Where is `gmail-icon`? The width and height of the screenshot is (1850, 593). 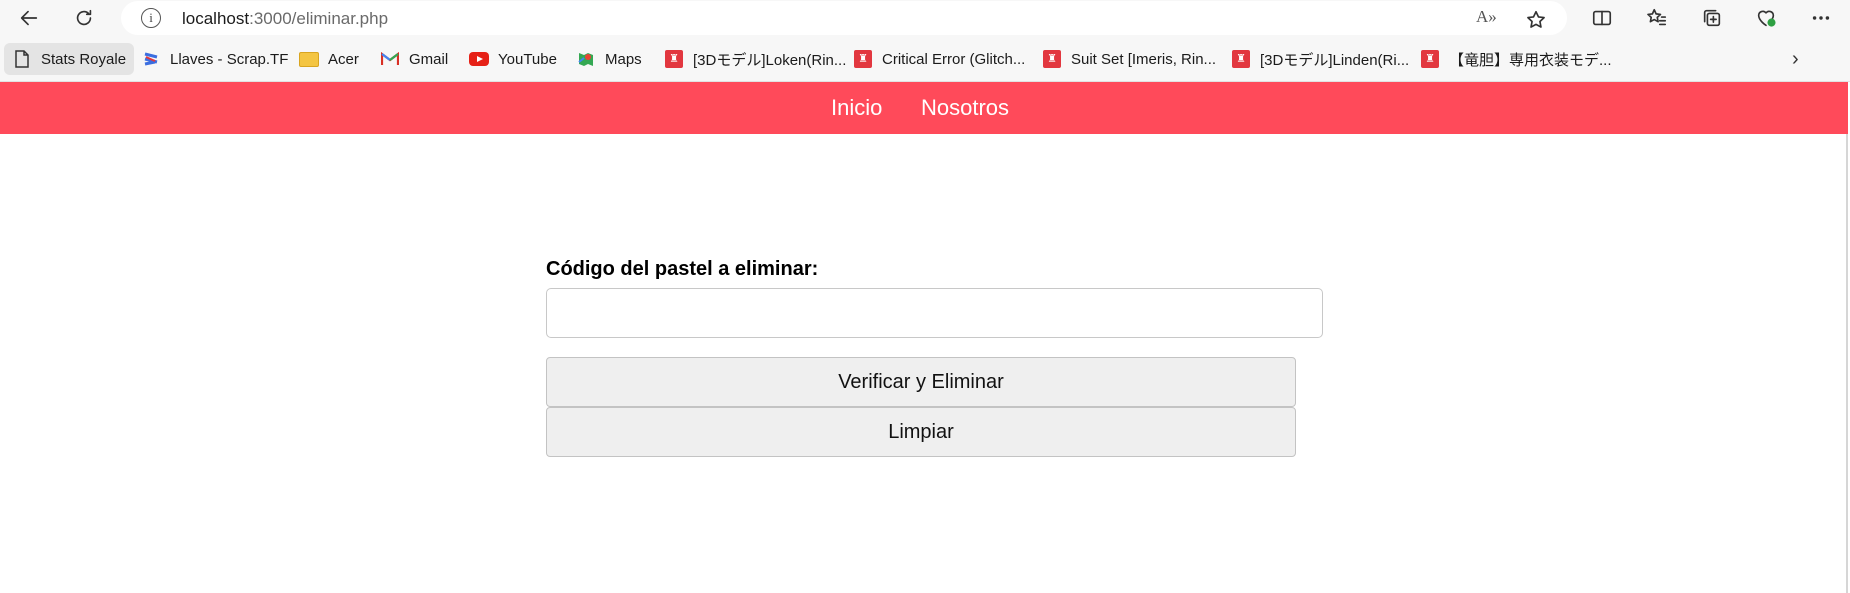 gmail-icon is located at coordinates (390, 59).